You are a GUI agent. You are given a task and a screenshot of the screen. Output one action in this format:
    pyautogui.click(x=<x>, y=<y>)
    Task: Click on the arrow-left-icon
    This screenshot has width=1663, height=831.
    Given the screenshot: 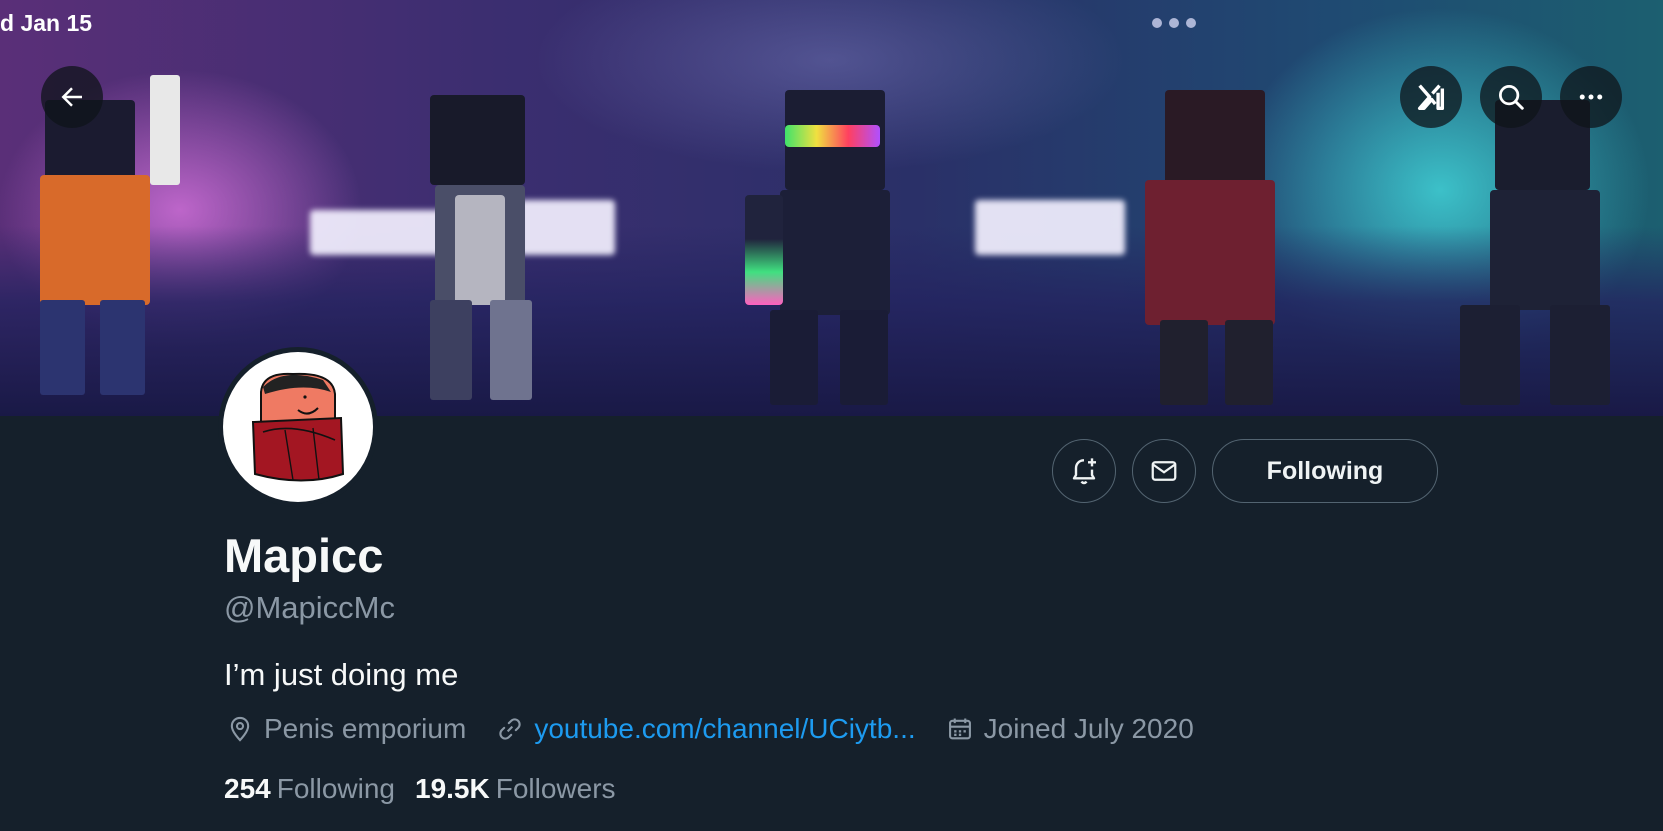 What is the action you would take?
    pyautogui.click(x=71, y=97)
    